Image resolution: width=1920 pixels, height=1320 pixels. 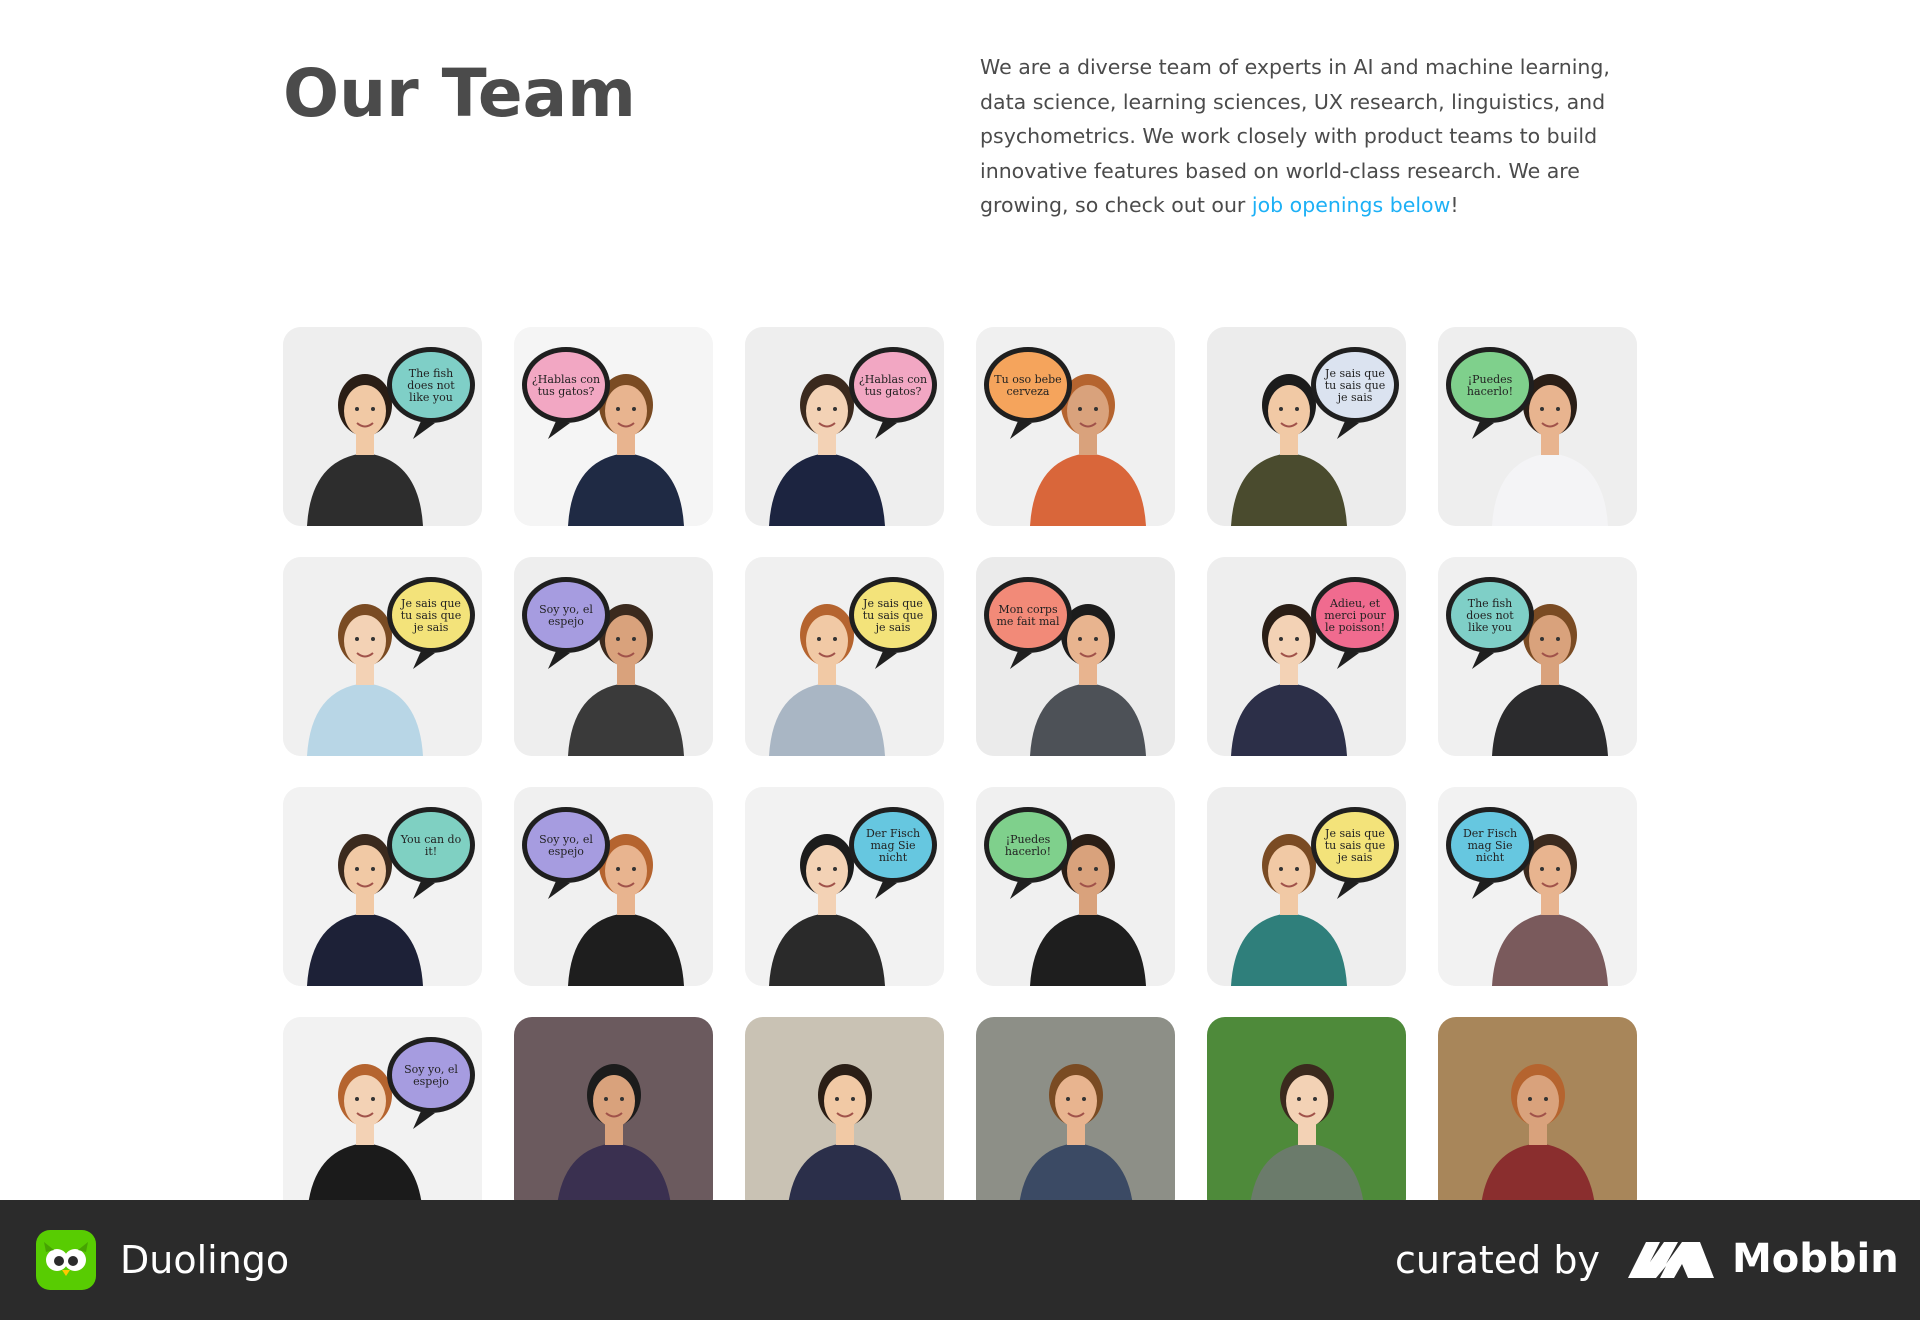 What do you see at coordinates (1075, 656) in the screenshot?
I see `team-member-photo: Mon corps me fait mal` at bounding box center [1075, 656].